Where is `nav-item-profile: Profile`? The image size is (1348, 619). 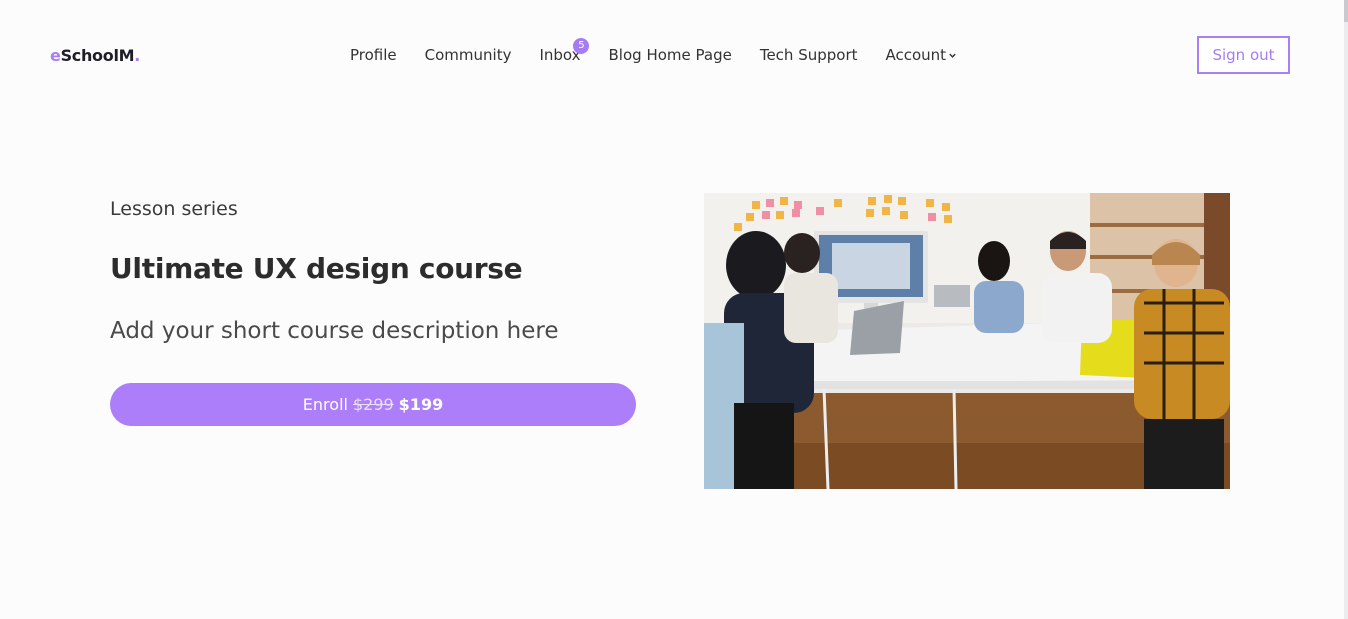
nav-item-profile: Profile is located at coordinates (373, 55).